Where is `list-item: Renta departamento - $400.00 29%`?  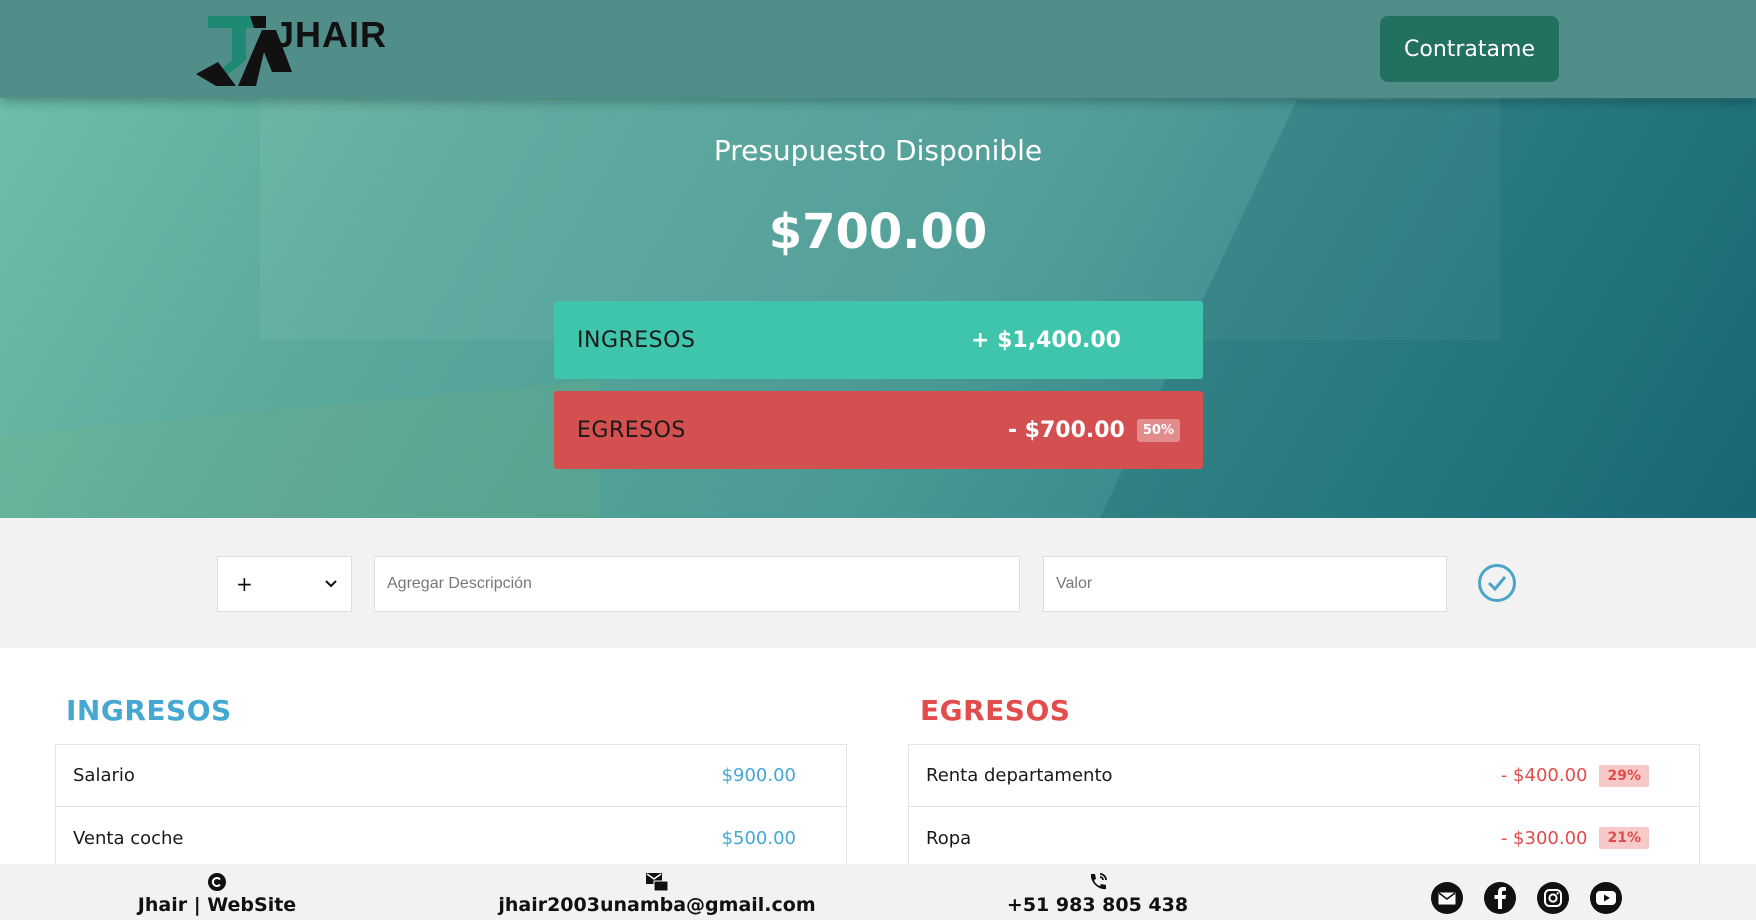 list-item: Renta departamento - $400.00 29% is located at coordinates (1304, 775).